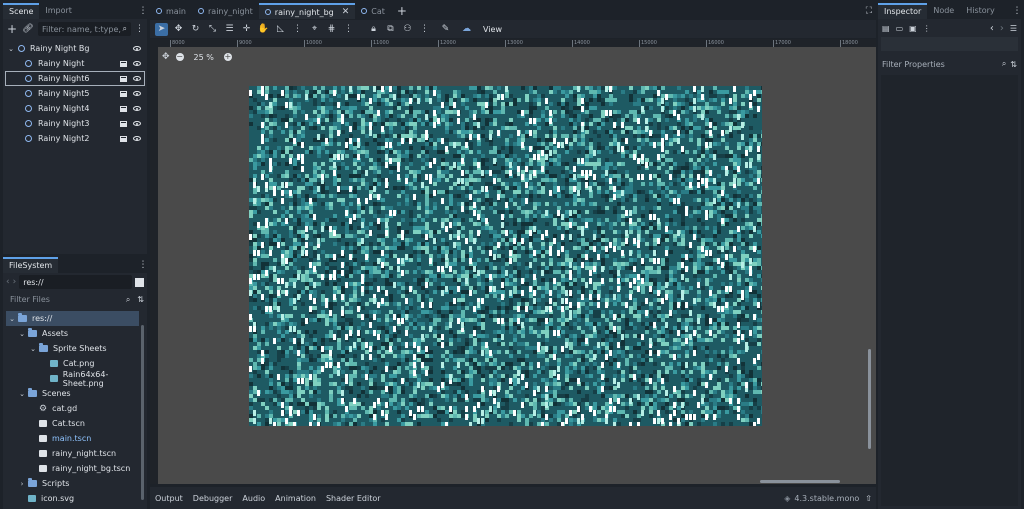  Describe the element at coordinates (992, 28) in the screenshot. I see `history-back-icon: ‹` at that location.